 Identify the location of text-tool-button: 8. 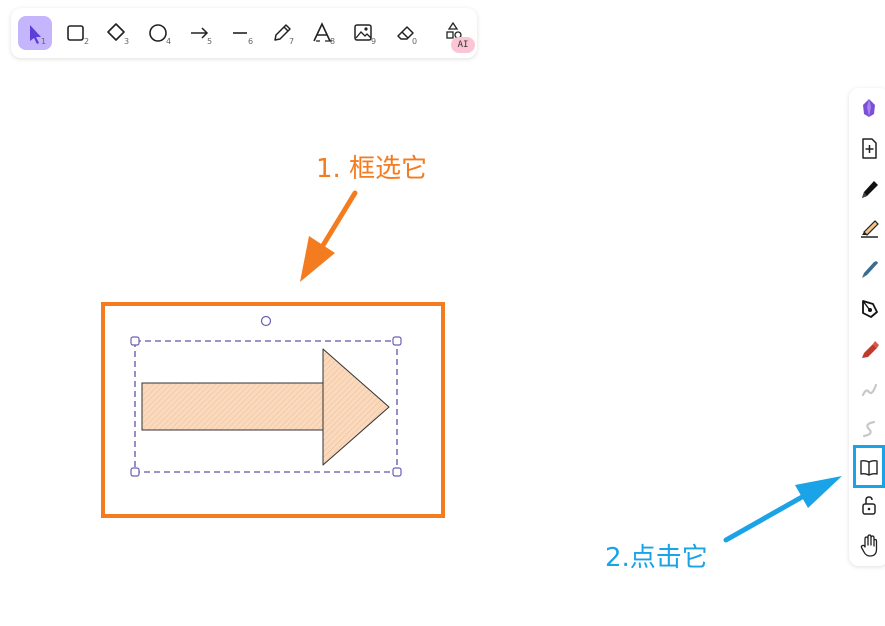
(324, 33).